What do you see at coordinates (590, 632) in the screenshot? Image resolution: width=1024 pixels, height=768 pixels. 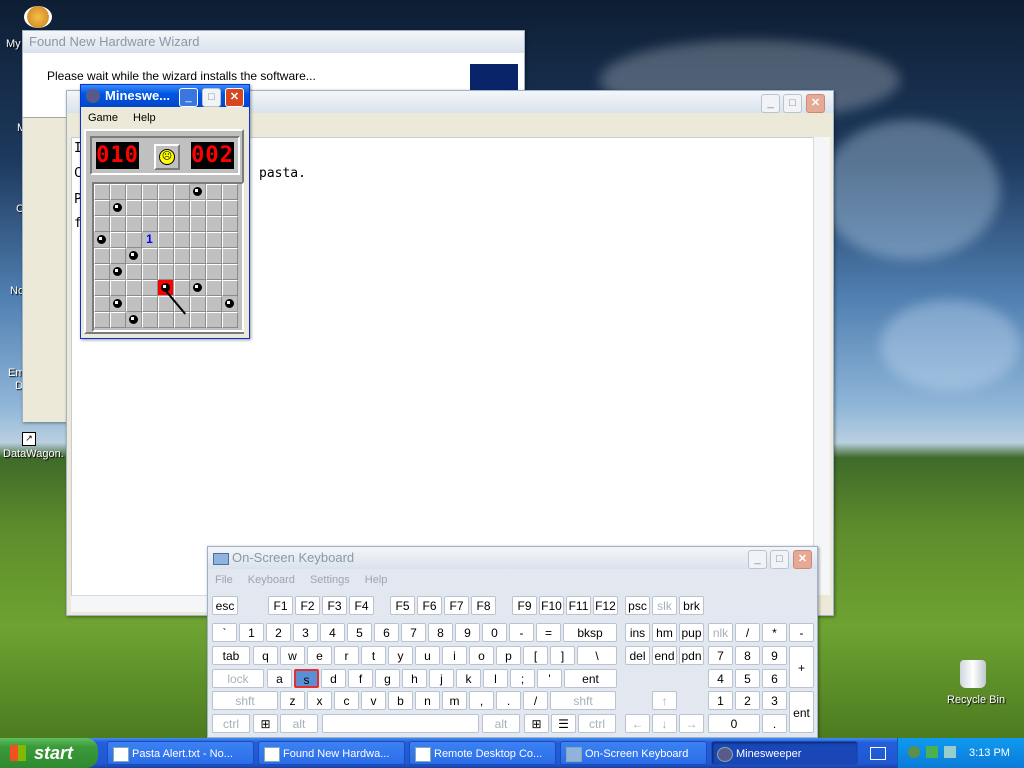 I see `osk-key: bksp` at bounding box center [590, 632].